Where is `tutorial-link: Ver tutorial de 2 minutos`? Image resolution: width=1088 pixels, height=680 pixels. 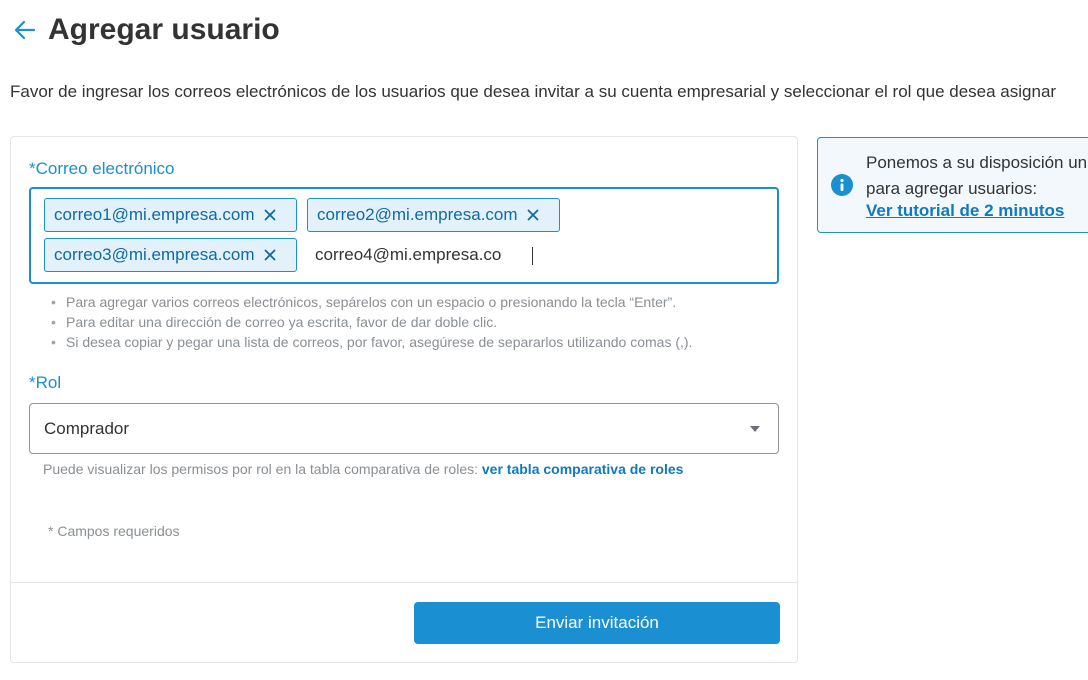
tutorial-link: Ver tutorial de 2 minutos is located at coordinates (965, 211).